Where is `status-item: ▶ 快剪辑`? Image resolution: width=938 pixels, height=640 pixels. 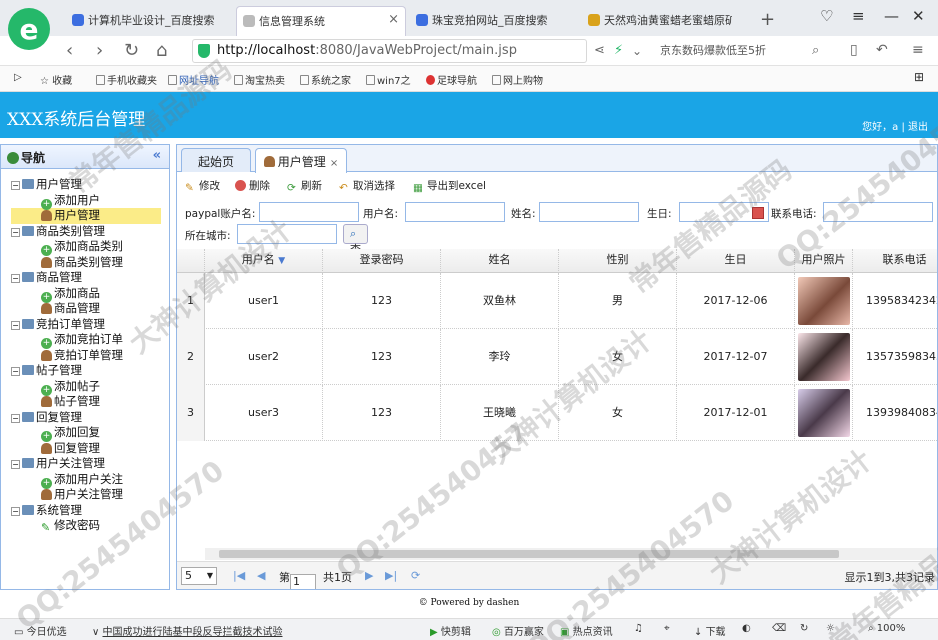
status-item: ▶ 快剪辑 is located at coordinates (450, 630).